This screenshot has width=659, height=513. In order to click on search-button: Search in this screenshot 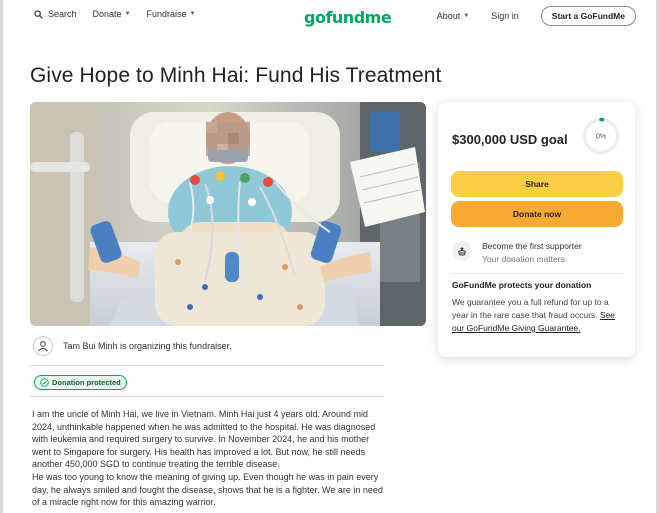, I will do `click(55, 14)`.